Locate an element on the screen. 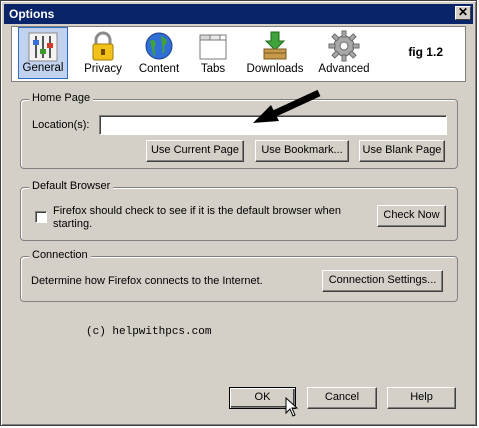  tab-tabs: Tabs is located at coordinates (213, 53).